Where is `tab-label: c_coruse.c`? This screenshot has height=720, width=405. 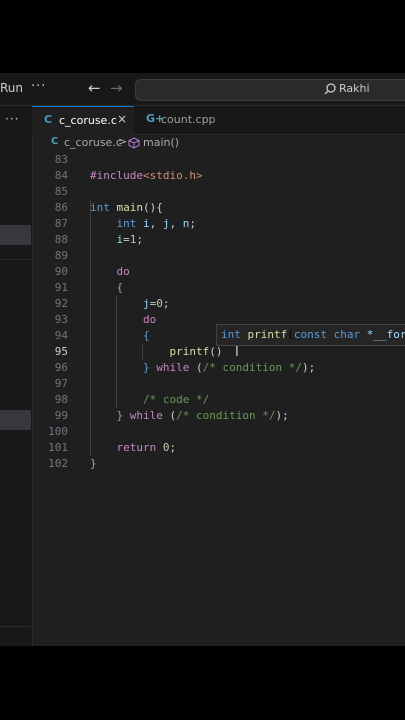 tab-label: c_coruse.c is located at coordinates (88, 120).